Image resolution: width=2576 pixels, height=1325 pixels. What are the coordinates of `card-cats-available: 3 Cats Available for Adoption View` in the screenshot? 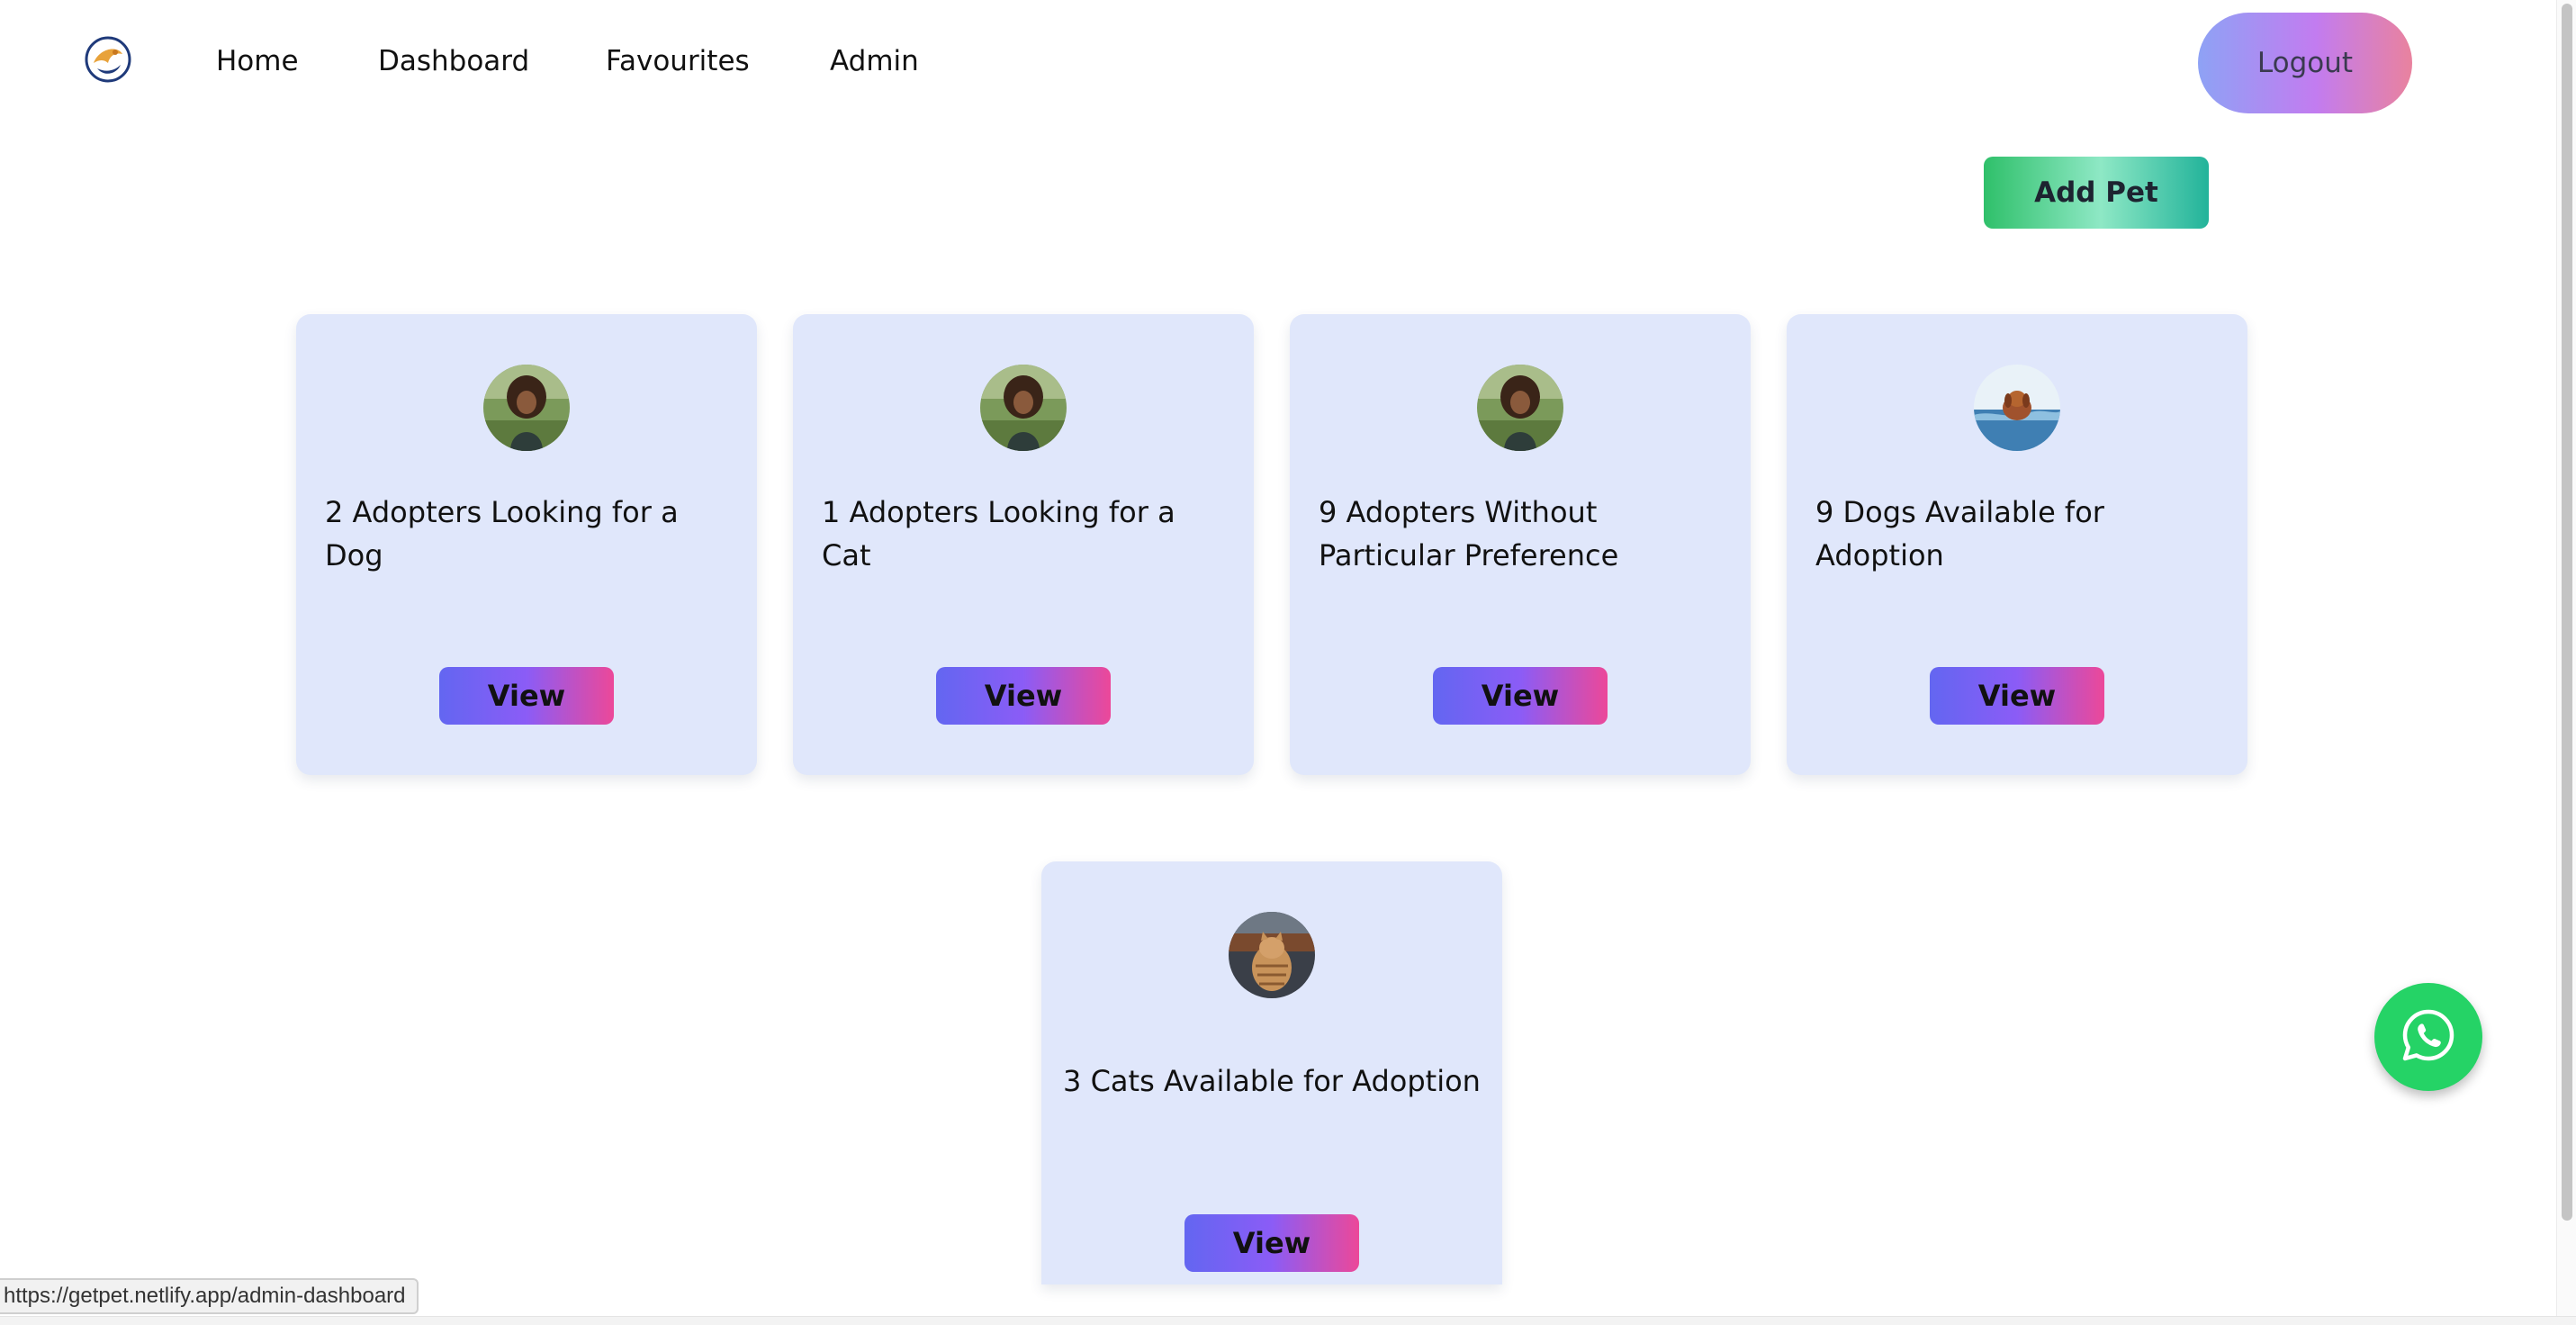 It's located at (1271, 1072).